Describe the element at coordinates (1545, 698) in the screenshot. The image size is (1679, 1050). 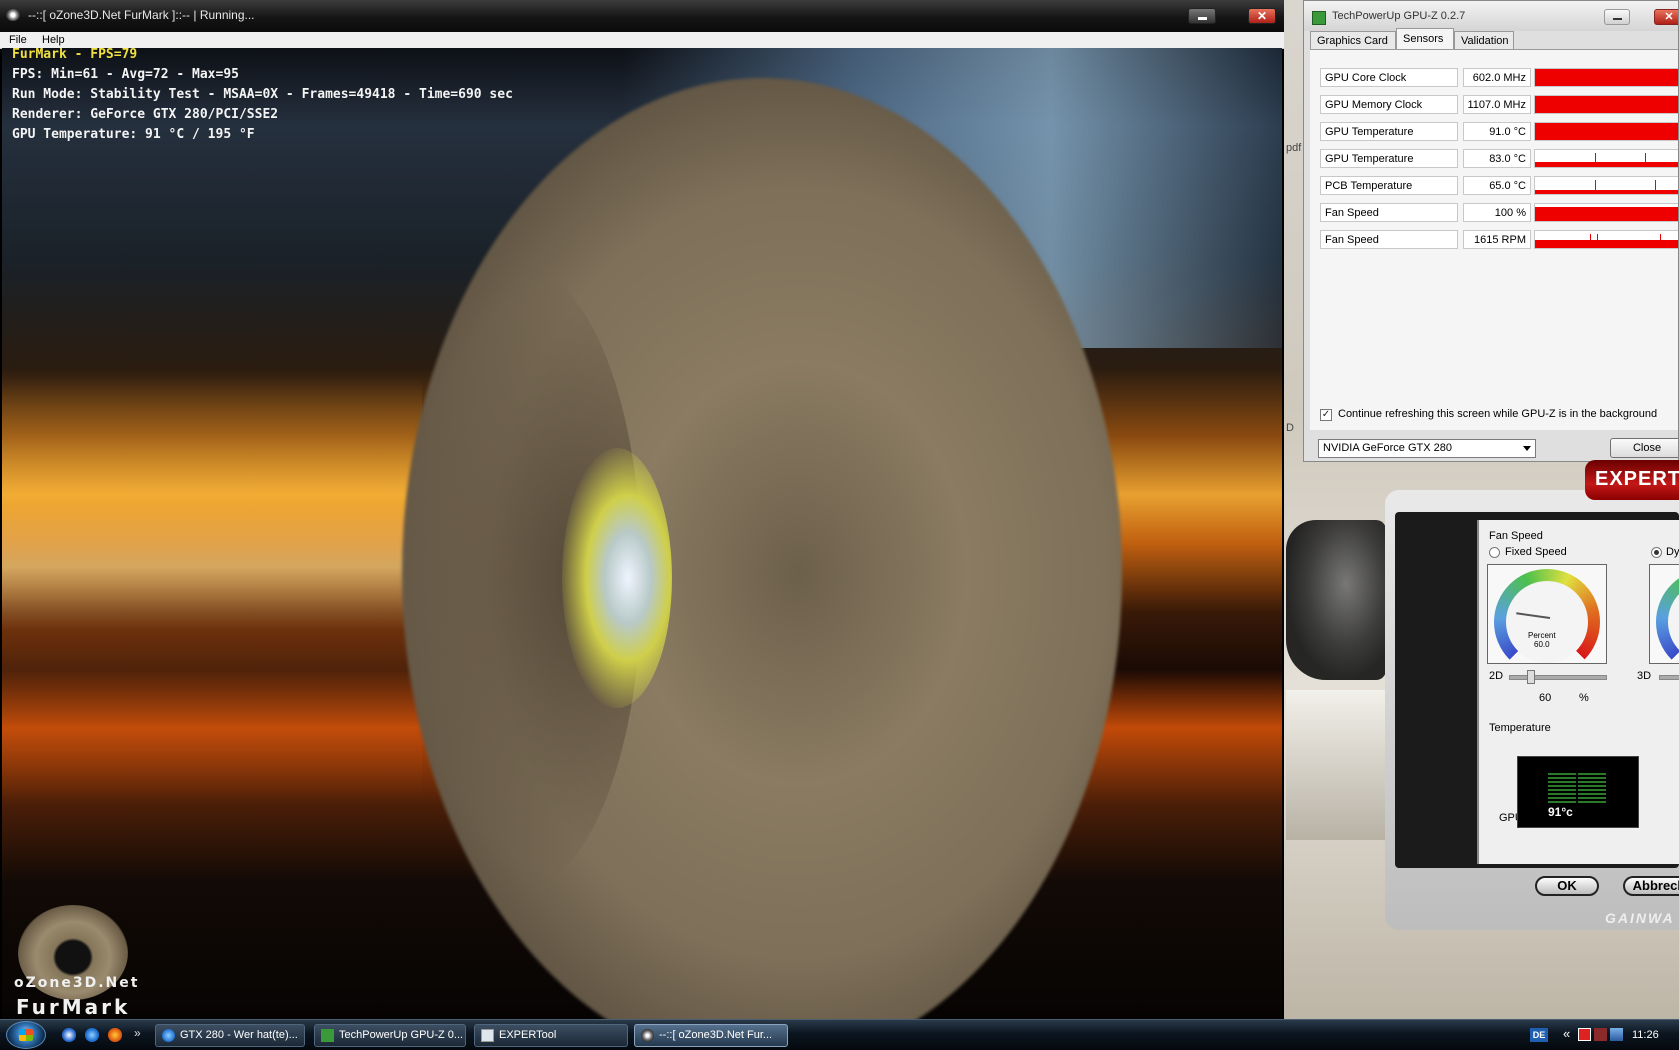
I see `fan-2d-value: 60` at that location.